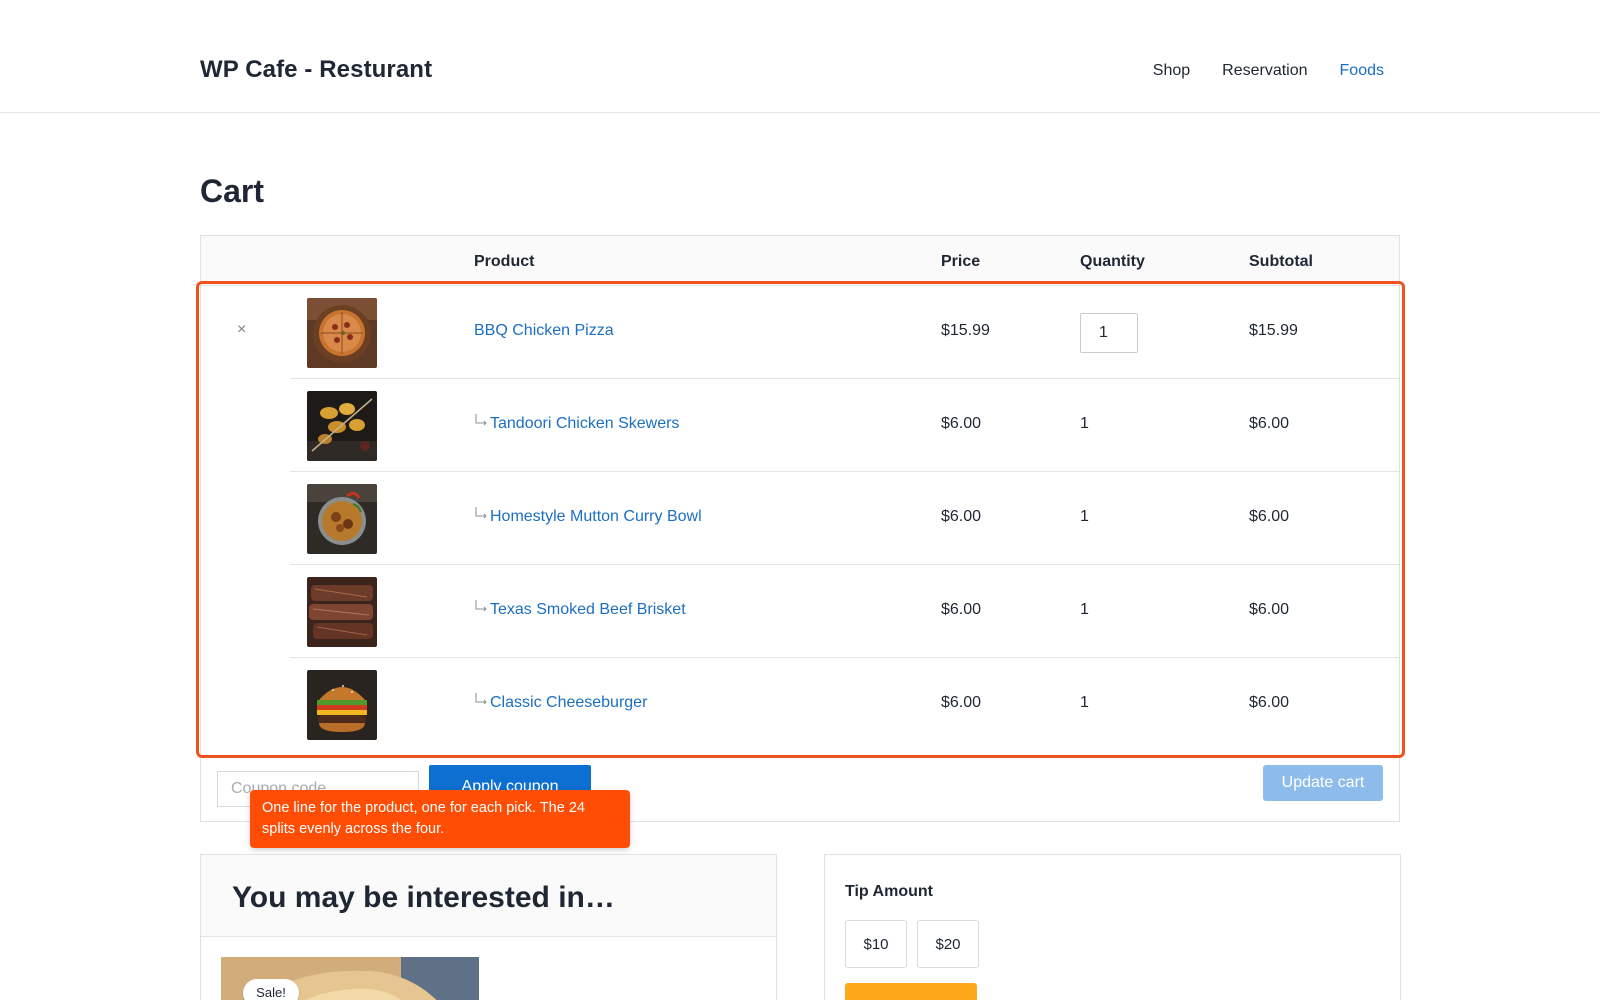  What do you see at coordinates (1323, 783) in the screenshot?
I see `update-cart-button: Update cart` at bounding box center [1323, 783].